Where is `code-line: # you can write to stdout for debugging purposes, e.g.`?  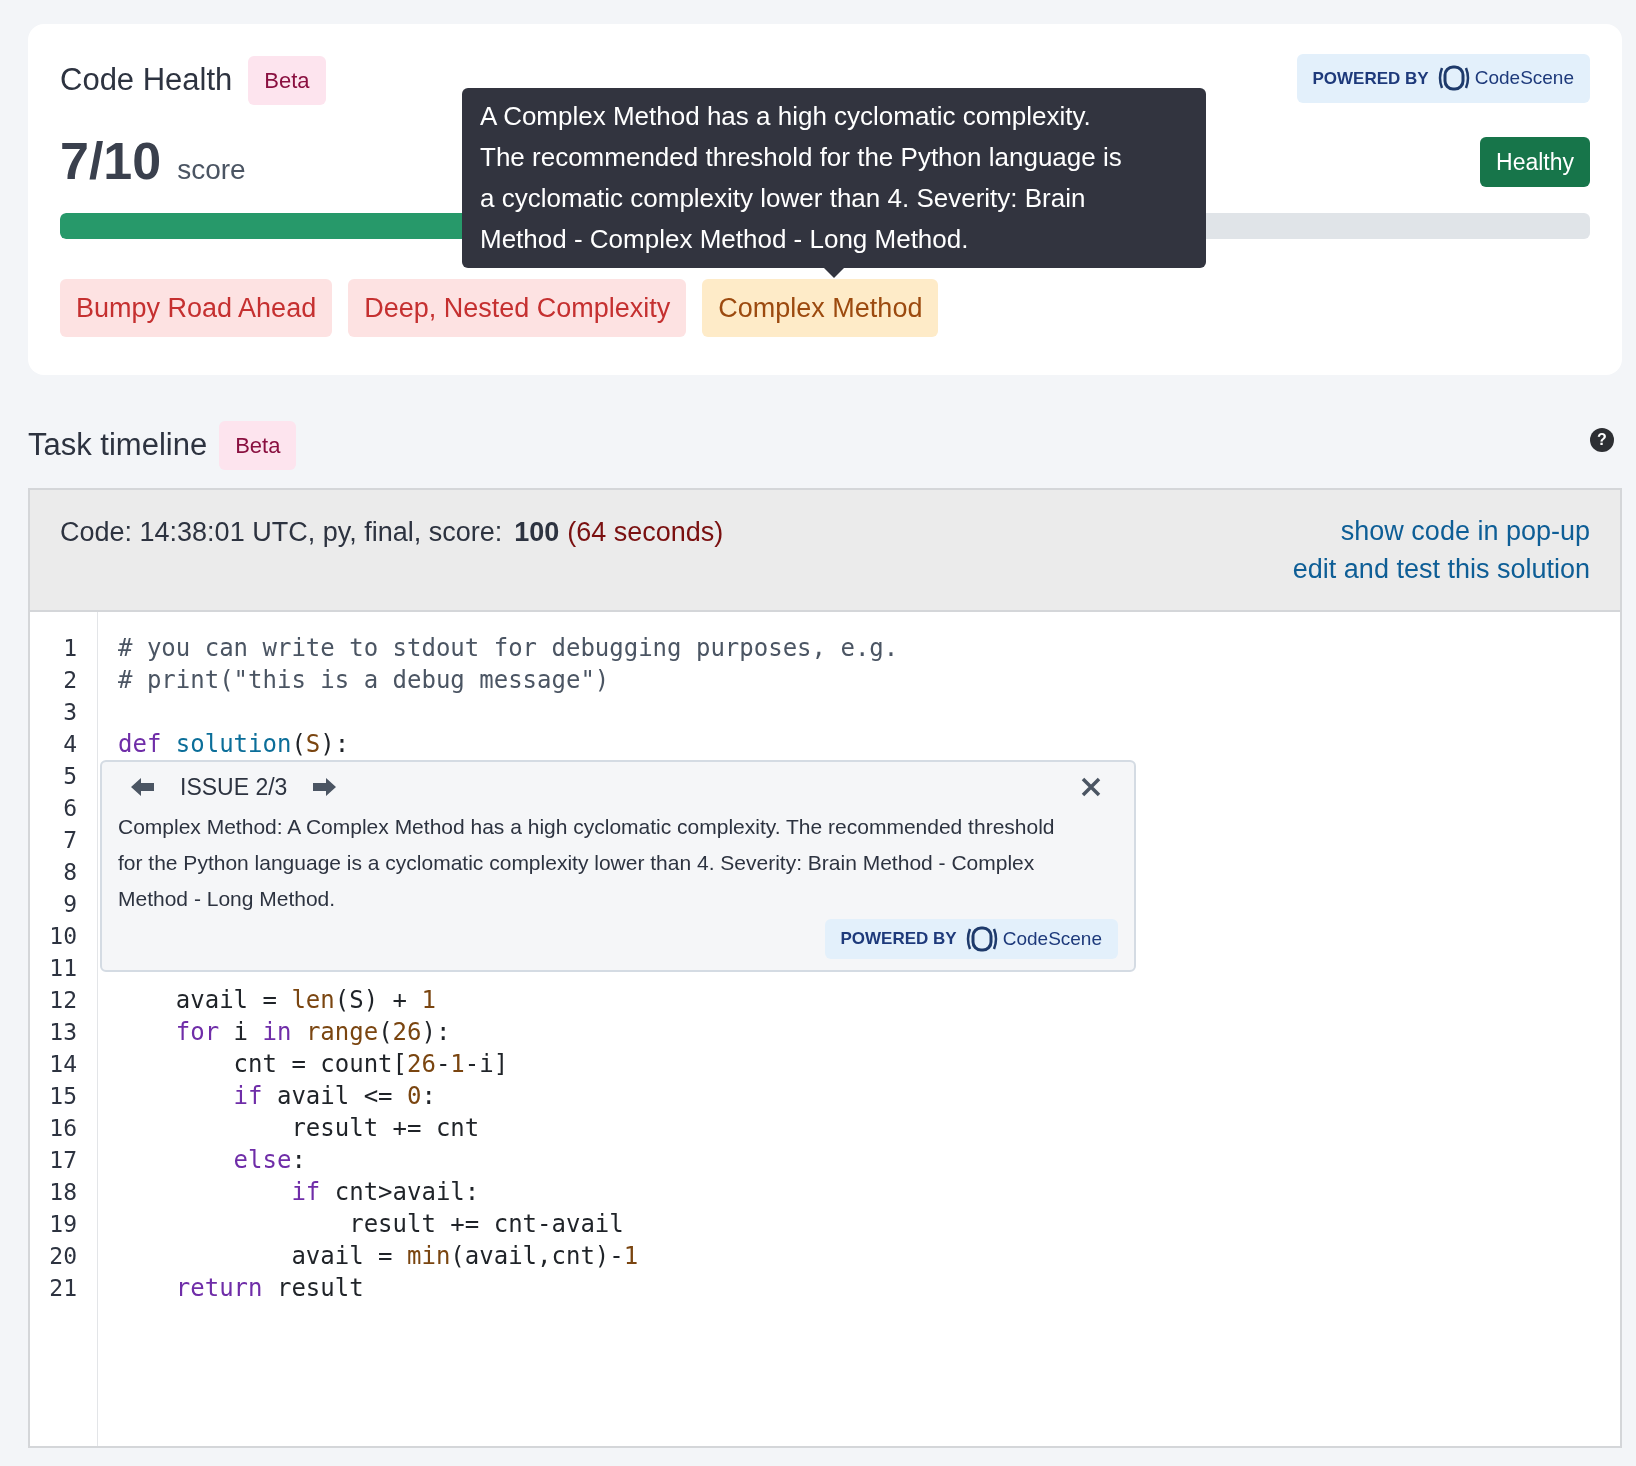
code-line: # you can write to stdout for debugging purposes, e.g. is located at coordinates (508, 648).